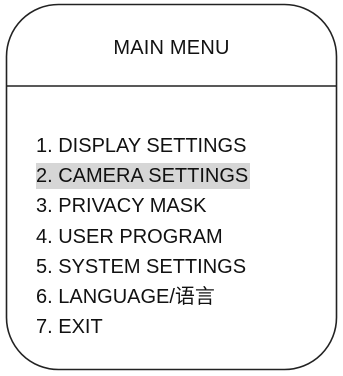 The width and height of the screenshot is (343, 376). What do you see at coordinates (70, 327) in the screenshot?
I see `menu-item-exit: 7. EXIT` at bounding box center [70, 327].